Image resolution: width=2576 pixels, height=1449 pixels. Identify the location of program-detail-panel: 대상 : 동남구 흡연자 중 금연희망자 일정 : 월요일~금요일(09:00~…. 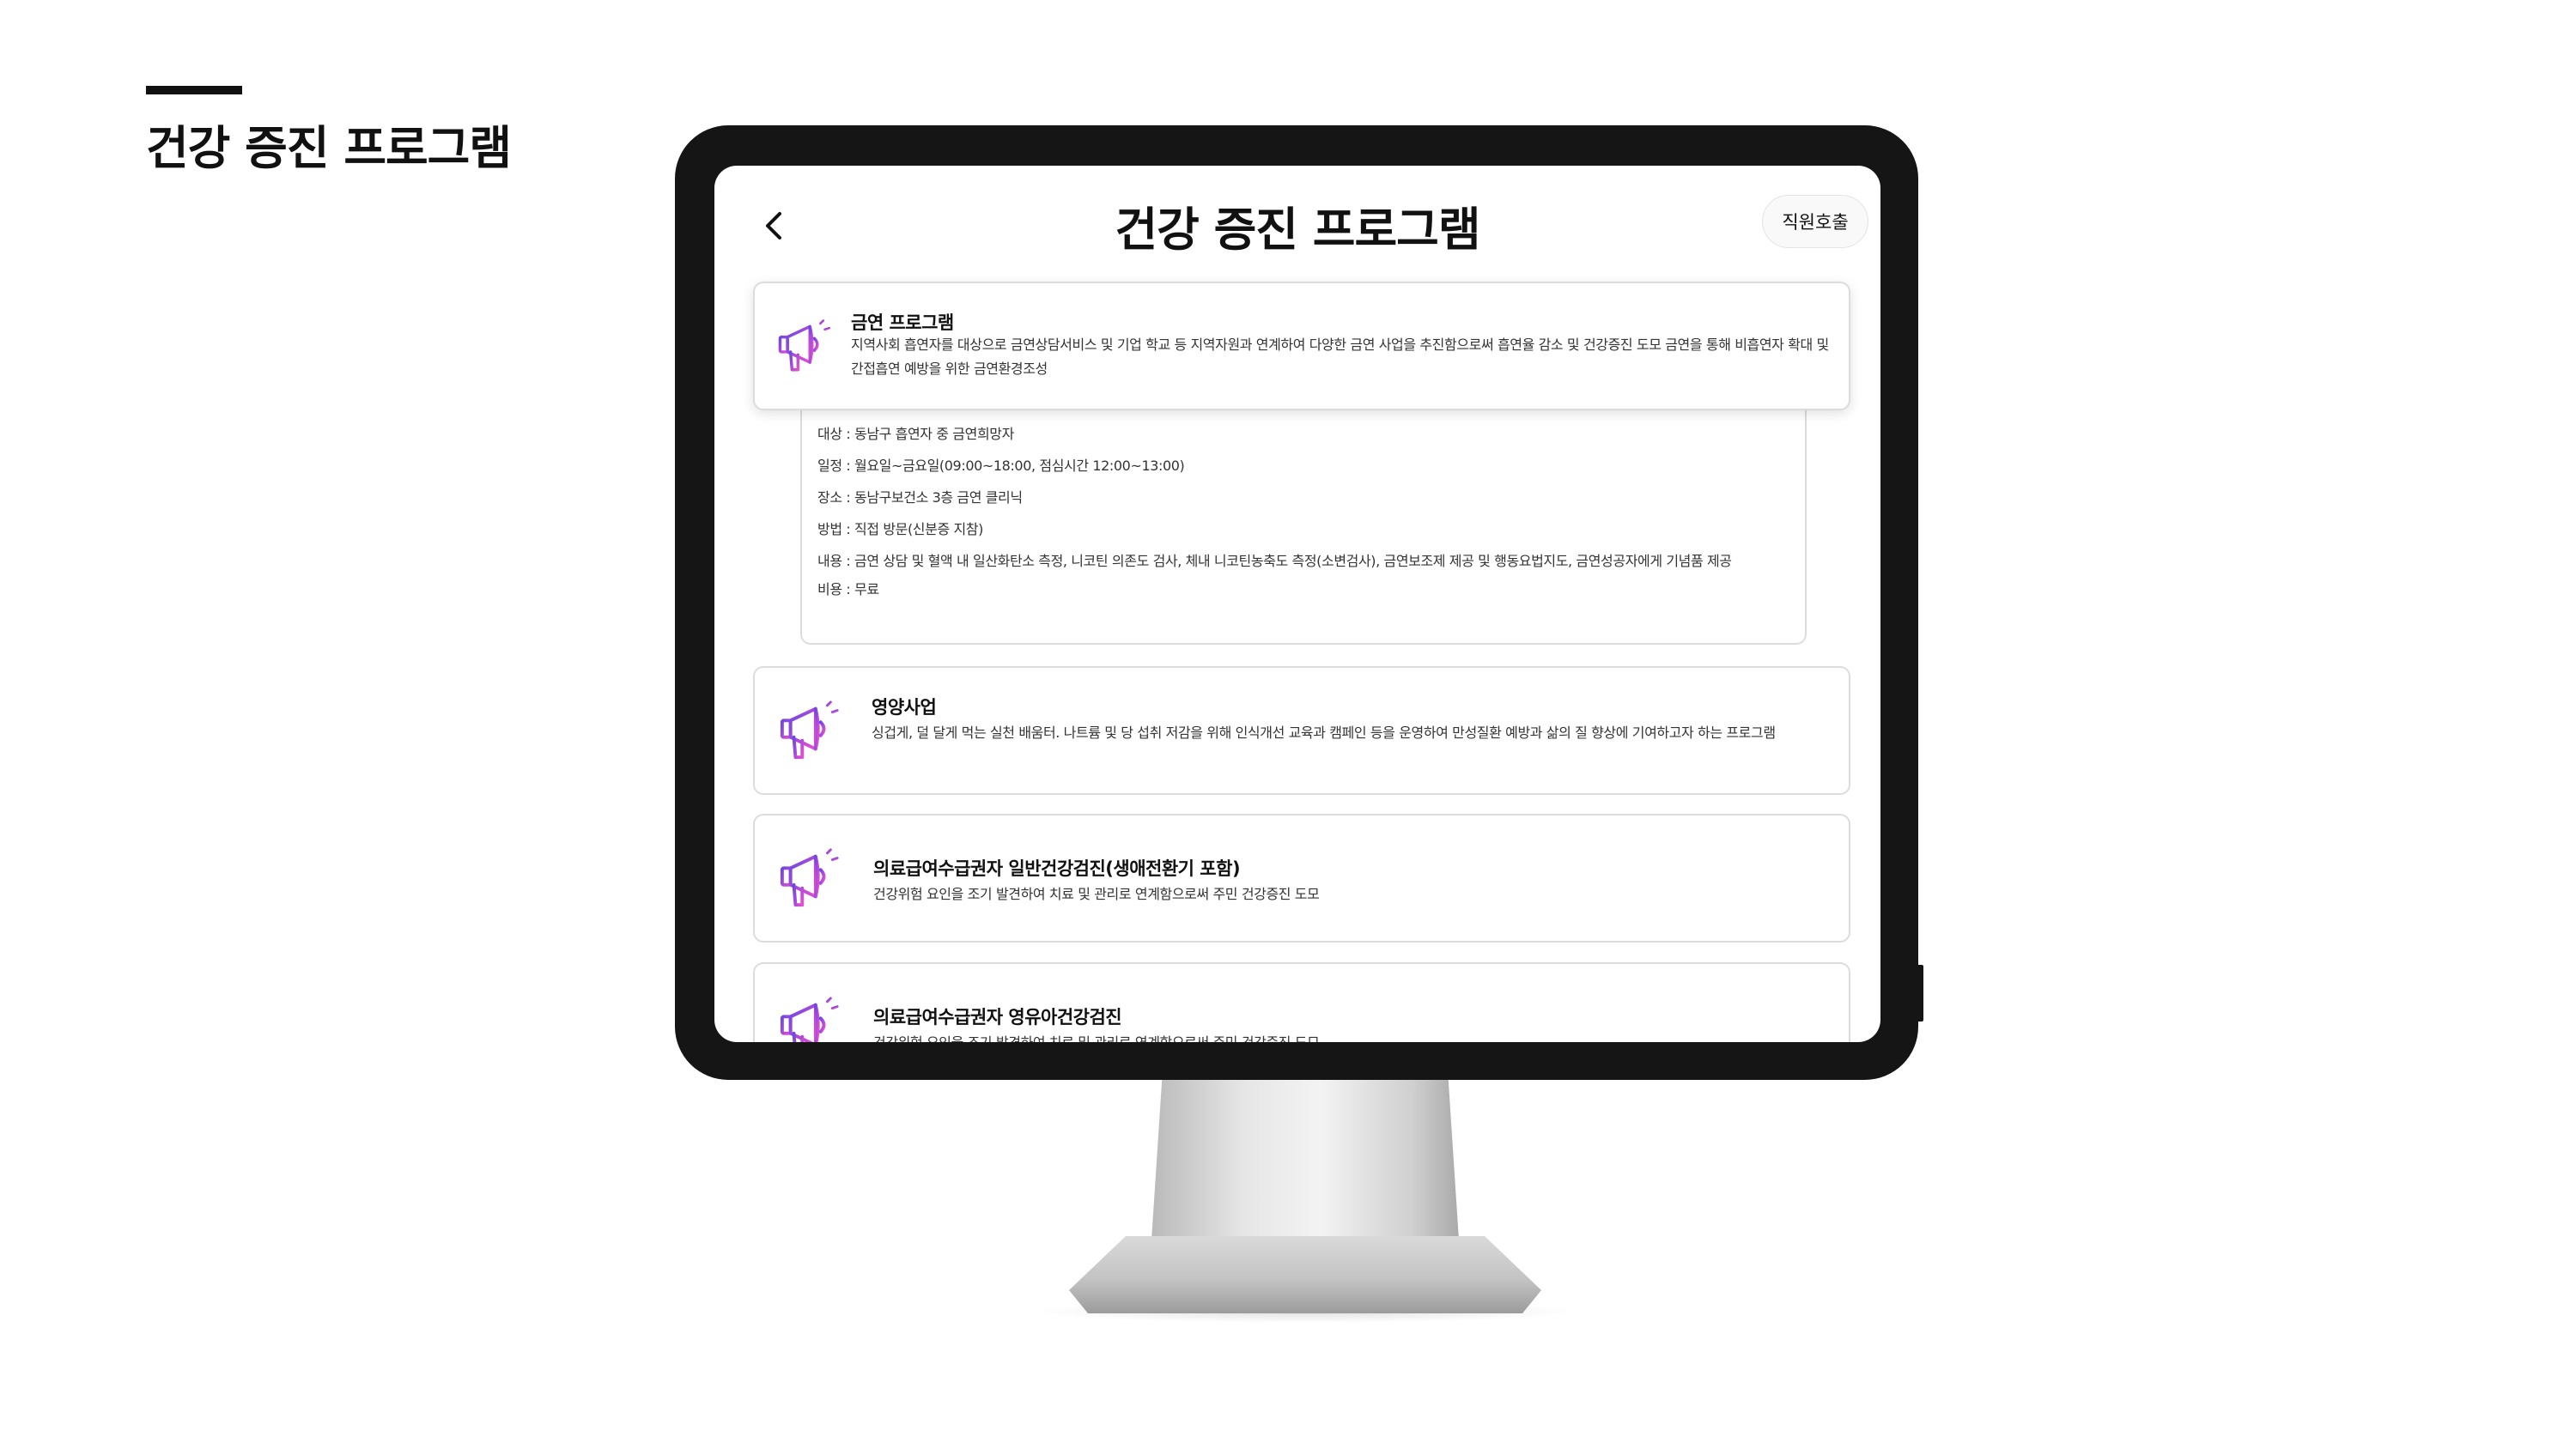
(1303, 527).